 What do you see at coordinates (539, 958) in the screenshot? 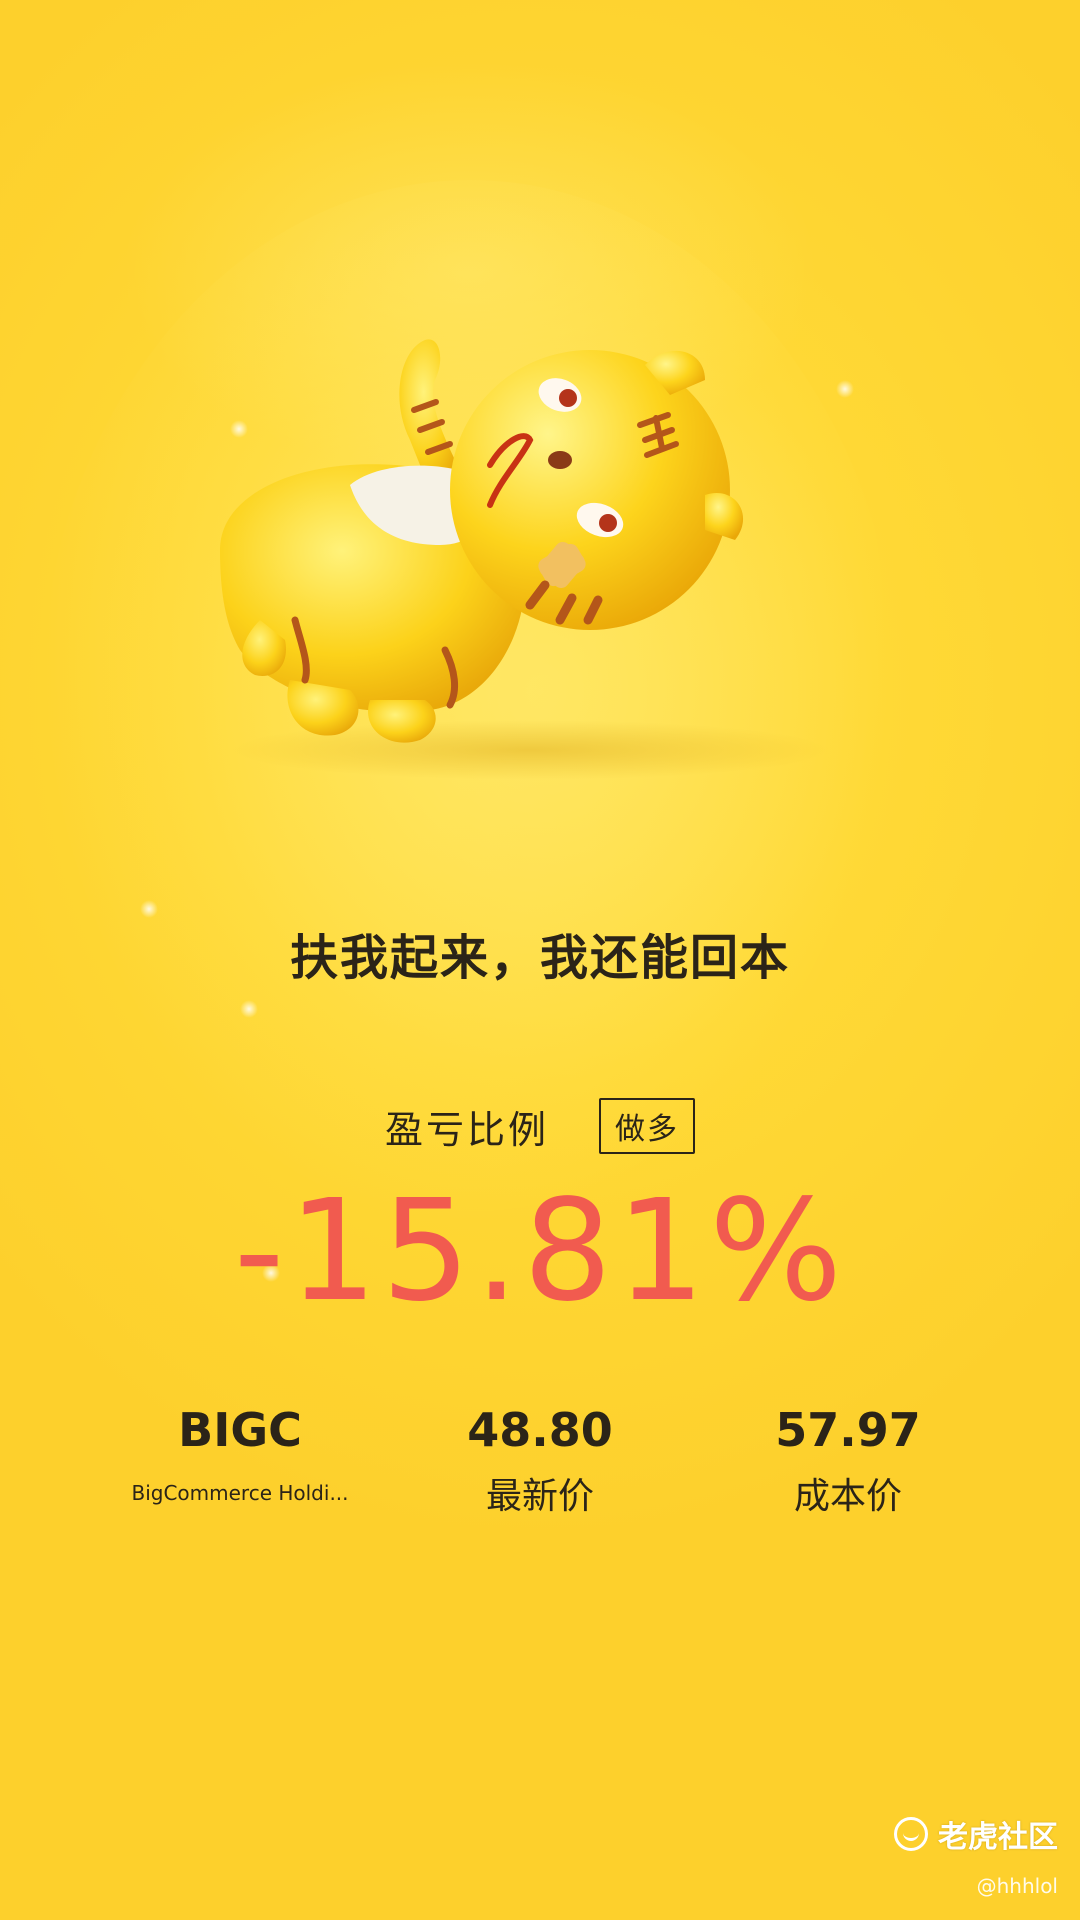
I see `headline: 扶我起来，我还能回本` at bounding box center [539, 958].